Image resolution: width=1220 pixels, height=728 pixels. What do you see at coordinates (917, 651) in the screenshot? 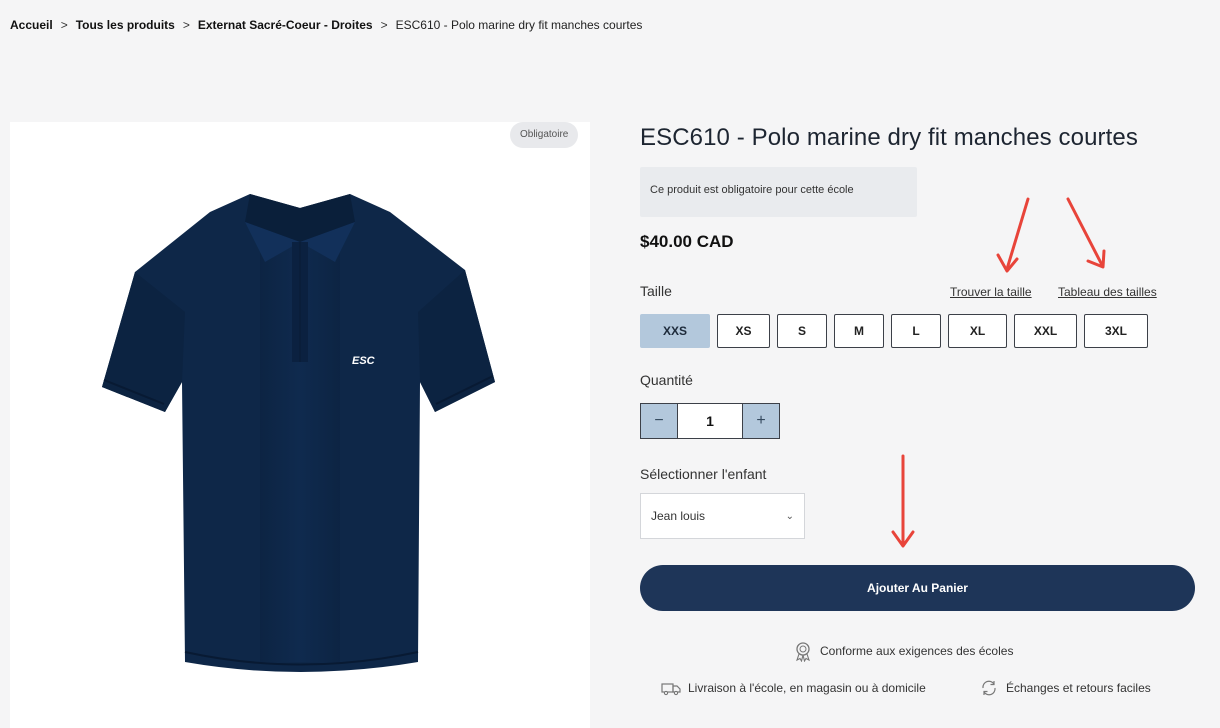
I see `assurance-requirements-text: Conforme aux exigences des écoles` at bounding box center [917, 651].